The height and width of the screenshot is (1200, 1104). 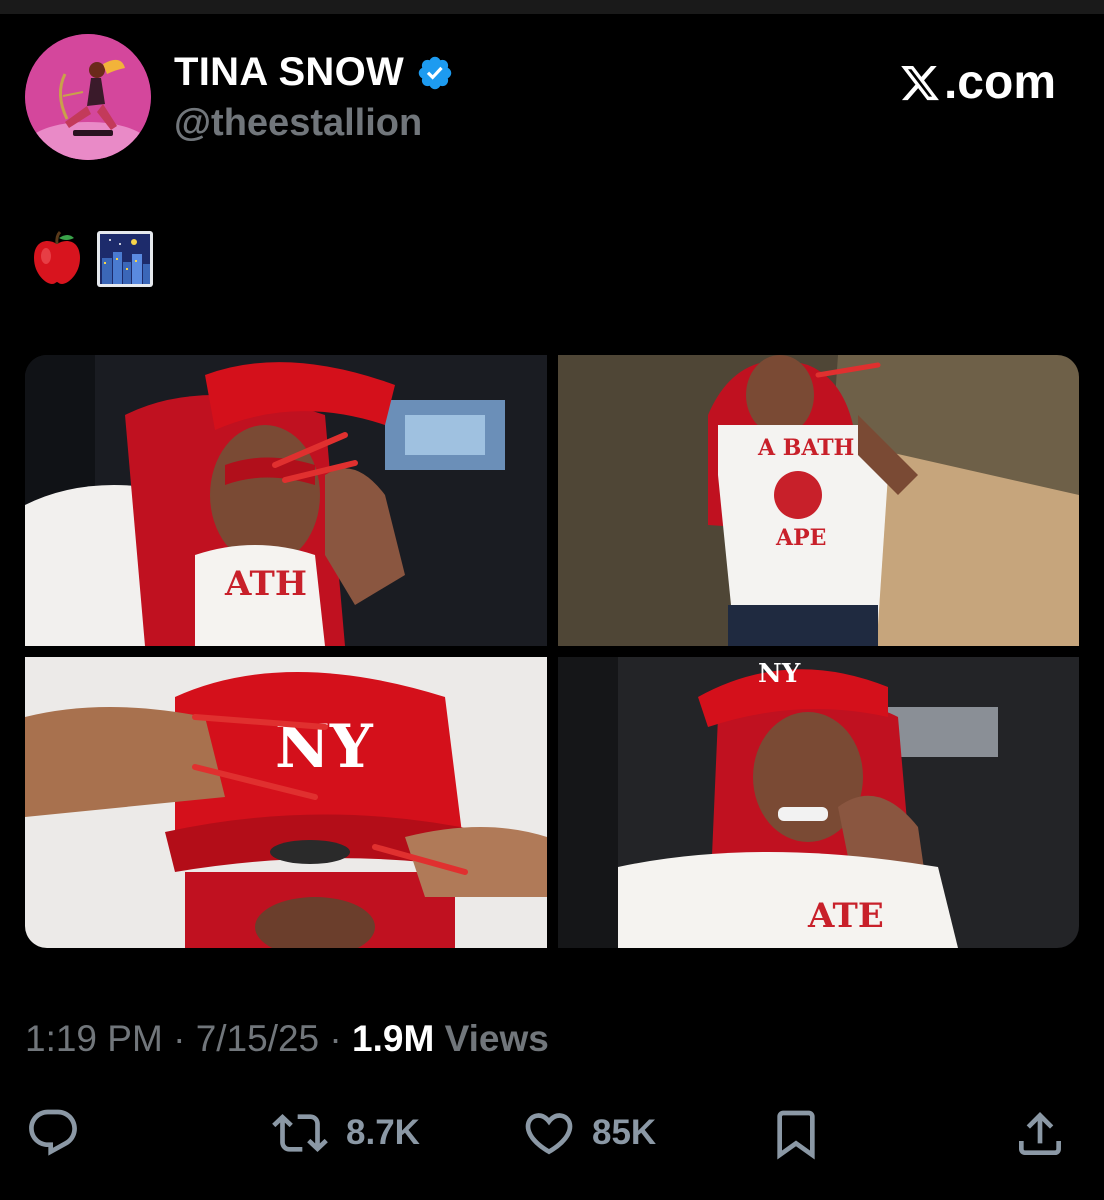 What do you see at coordinates (289, 72) in the screenshot?
I see `display-name: TINA SNOW` at bounding box center [289, 72].